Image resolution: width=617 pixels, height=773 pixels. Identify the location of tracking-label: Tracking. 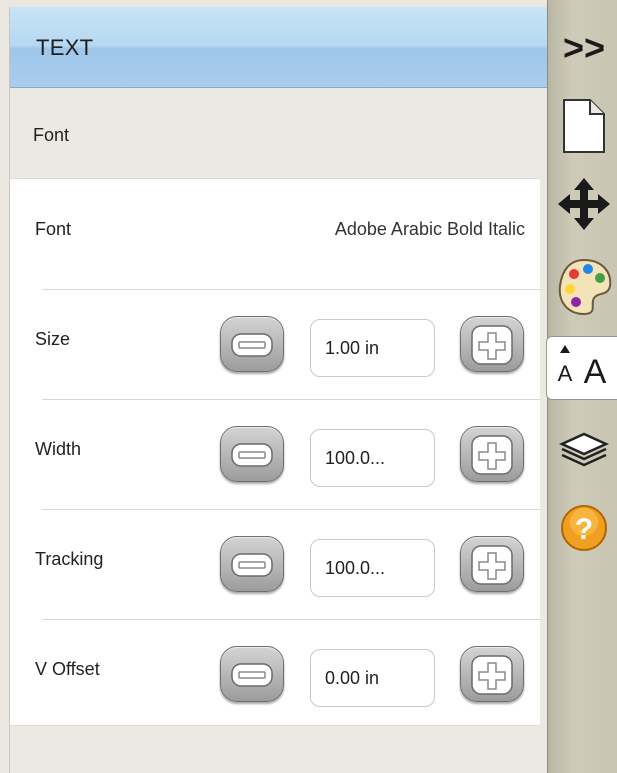
(69, 559).